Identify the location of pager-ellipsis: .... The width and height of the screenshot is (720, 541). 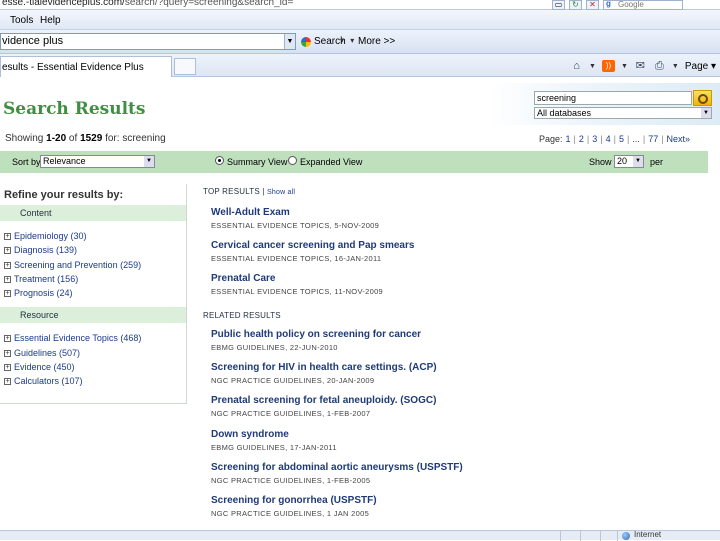
(636, 139).